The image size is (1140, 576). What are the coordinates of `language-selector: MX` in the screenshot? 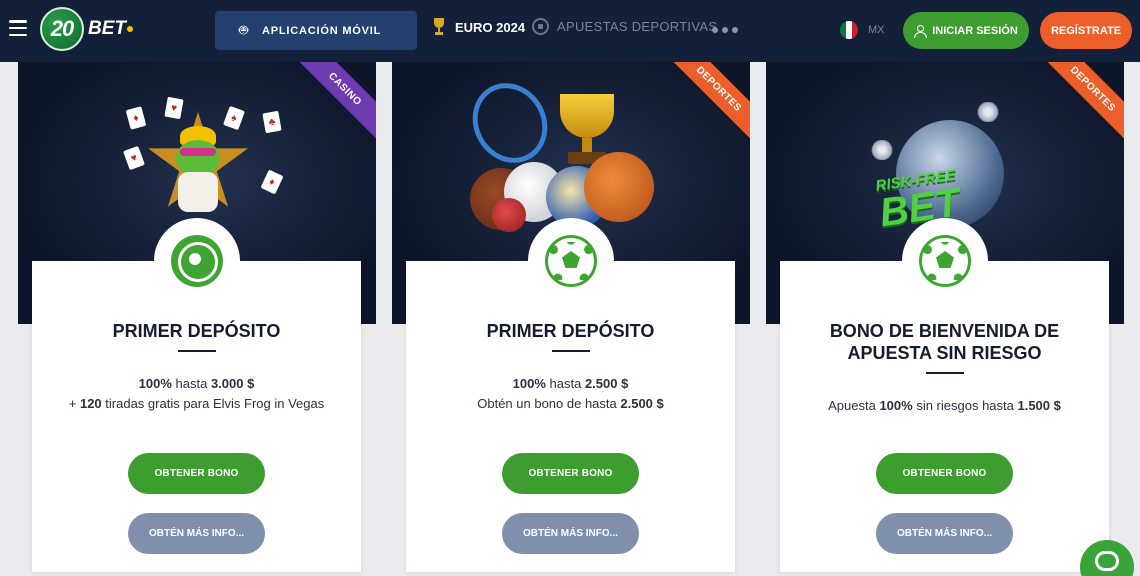 It's located at (862, 30).